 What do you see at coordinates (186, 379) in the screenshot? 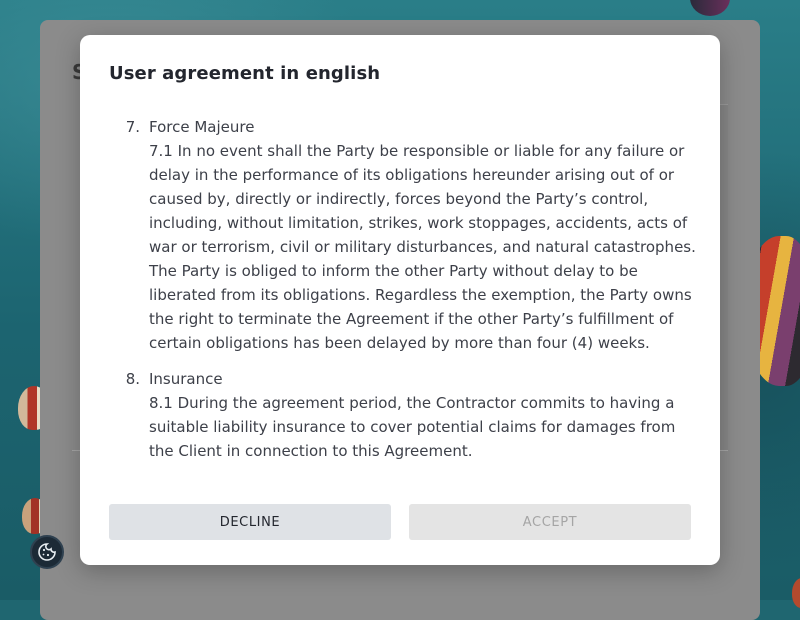
I see `clause-heading: Insurance` at bounding box center [186, 379].